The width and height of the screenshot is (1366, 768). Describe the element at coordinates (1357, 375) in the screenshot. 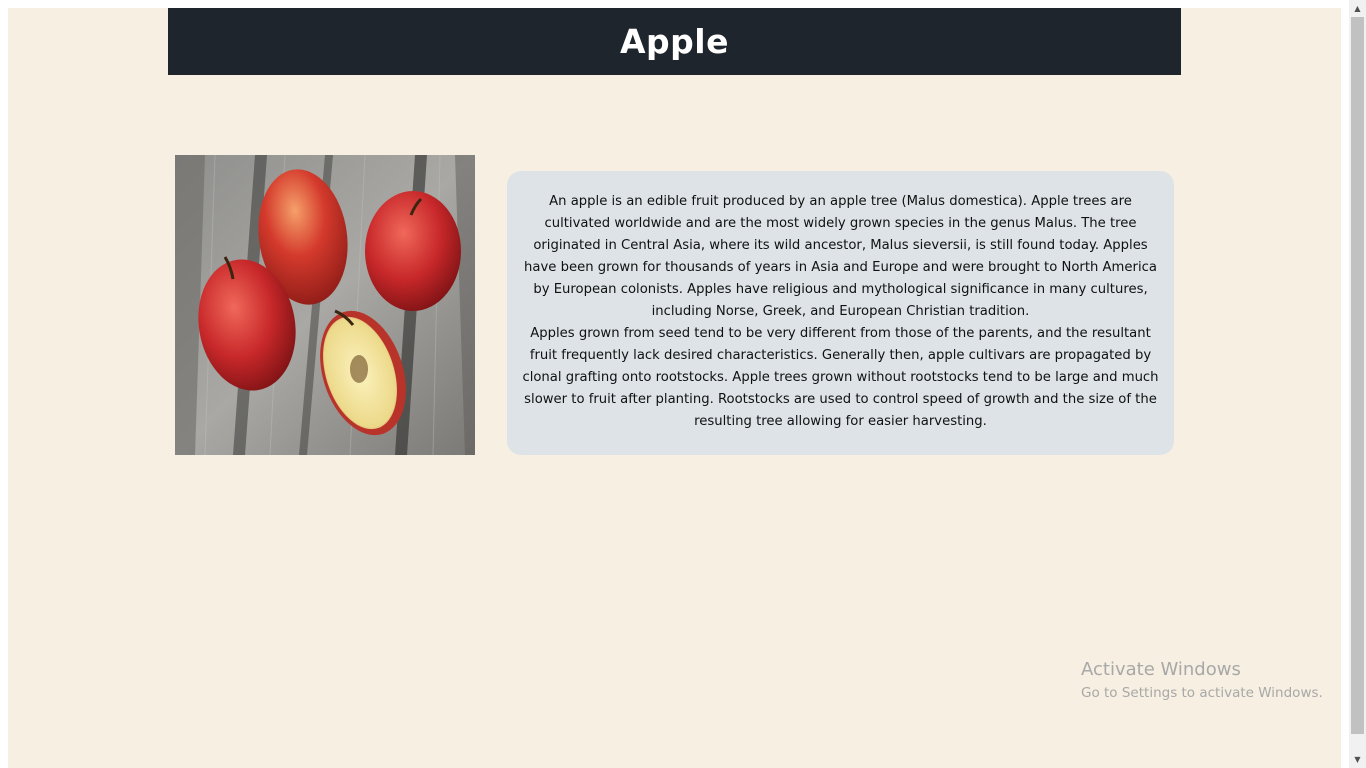

I see `scrollbar-thumb` at that location.